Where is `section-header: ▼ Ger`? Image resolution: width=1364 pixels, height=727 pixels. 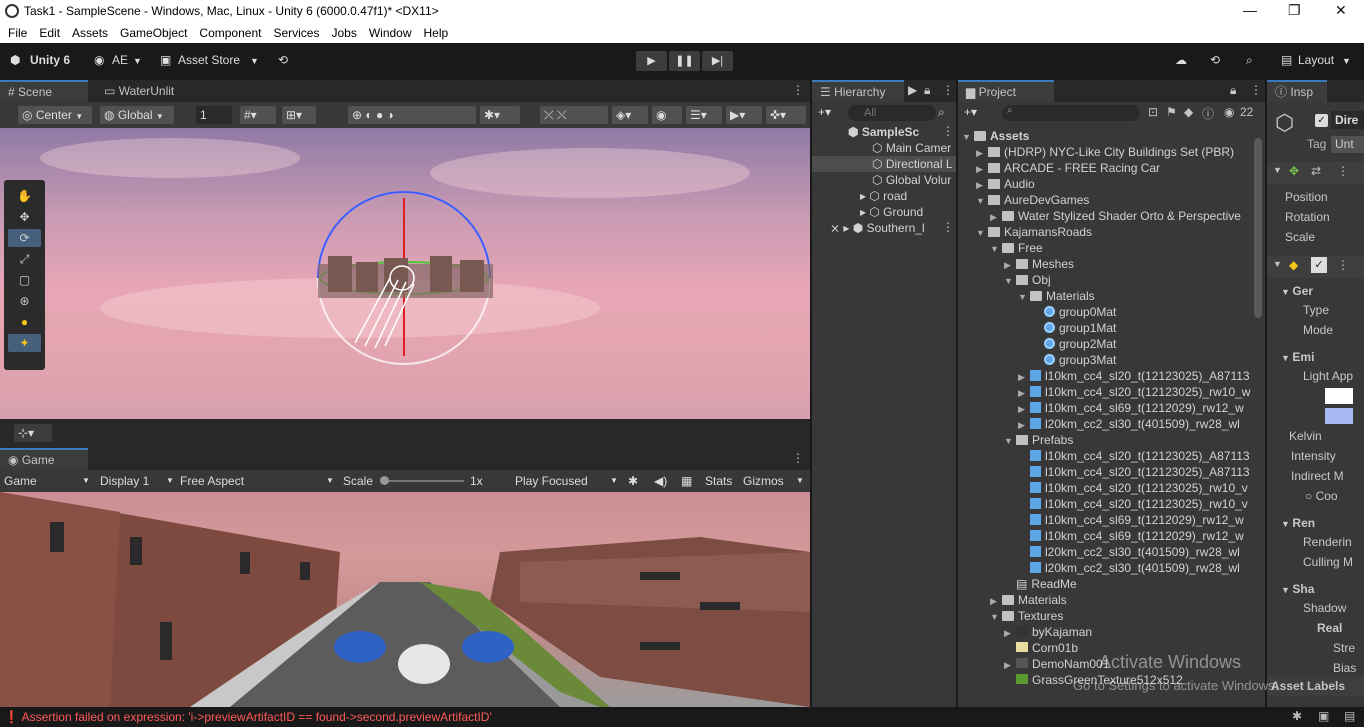
section-header: ▼ Ger is located at coordinates (1315, 291).